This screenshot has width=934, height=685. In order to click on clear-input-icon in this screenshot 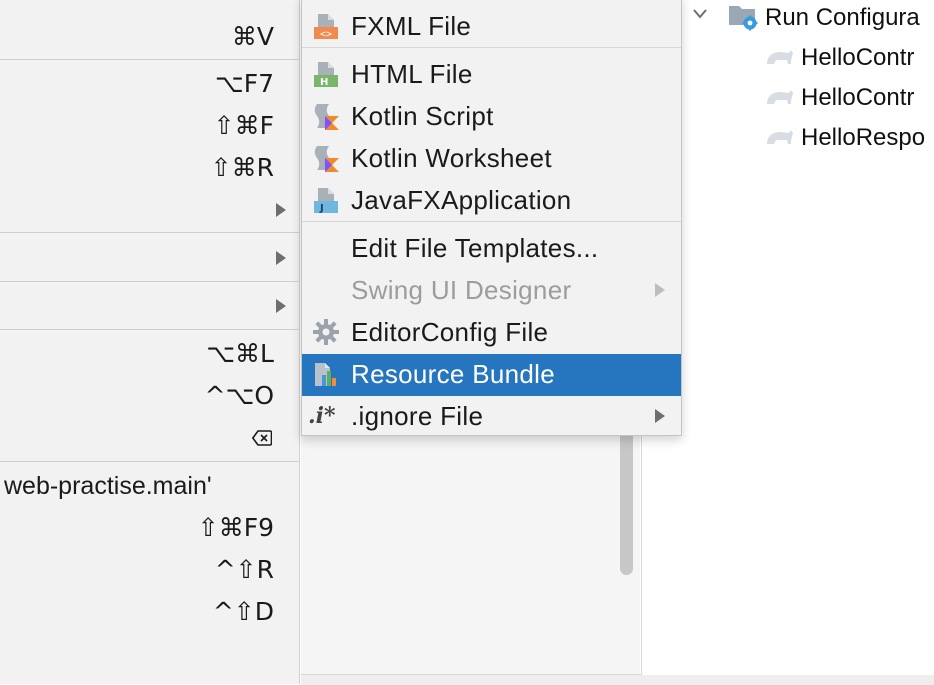, I will do `click(262, 438)`.